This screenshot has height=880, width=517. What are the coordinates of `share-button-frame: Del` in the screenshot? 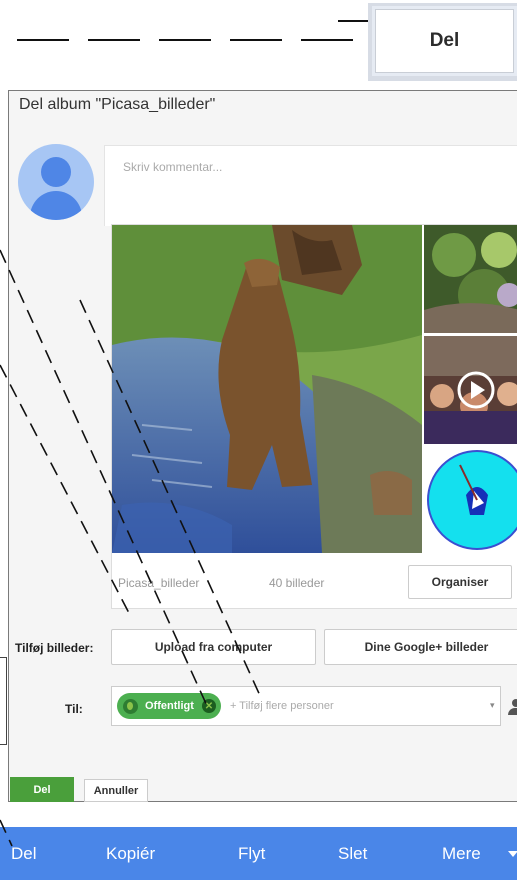 It's located at (442, 42).